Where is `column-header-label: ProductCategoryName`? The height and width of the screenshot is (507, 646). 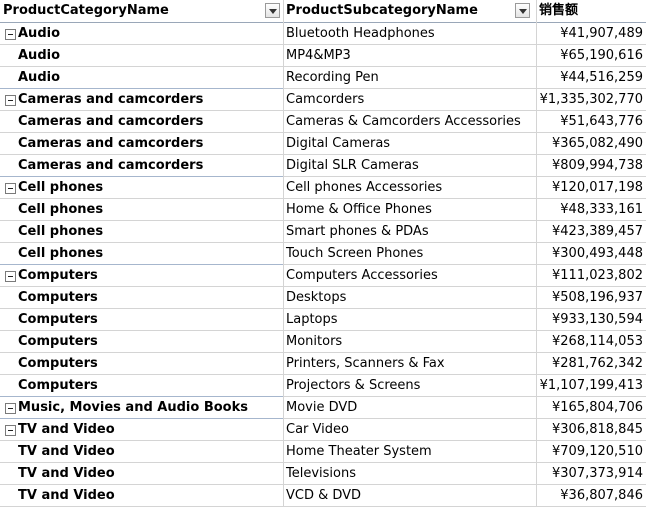
column-header-label: ProductCategoryName is located at coordinates (86, 10).